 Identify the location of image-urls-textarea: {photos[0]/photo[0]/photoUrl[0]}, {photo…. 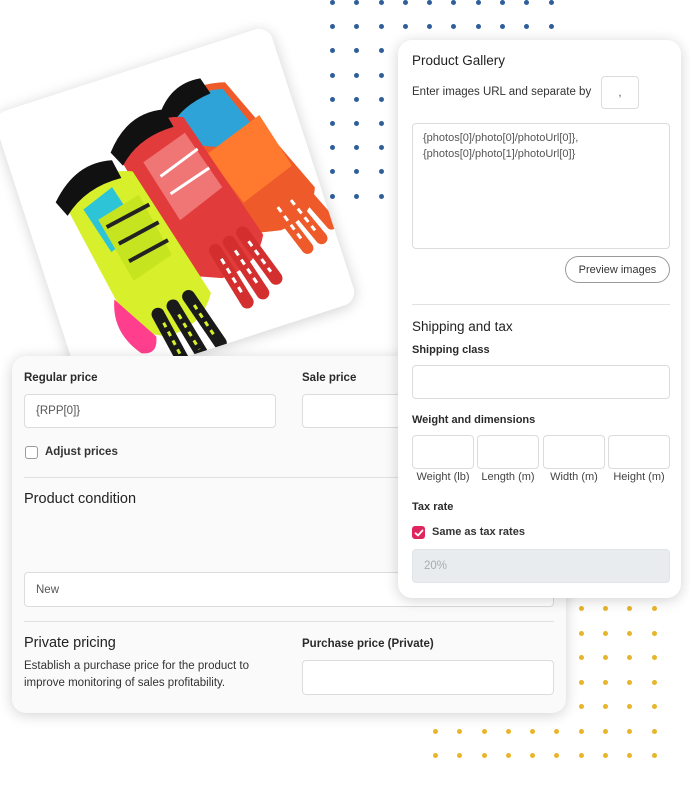
(541, 186).